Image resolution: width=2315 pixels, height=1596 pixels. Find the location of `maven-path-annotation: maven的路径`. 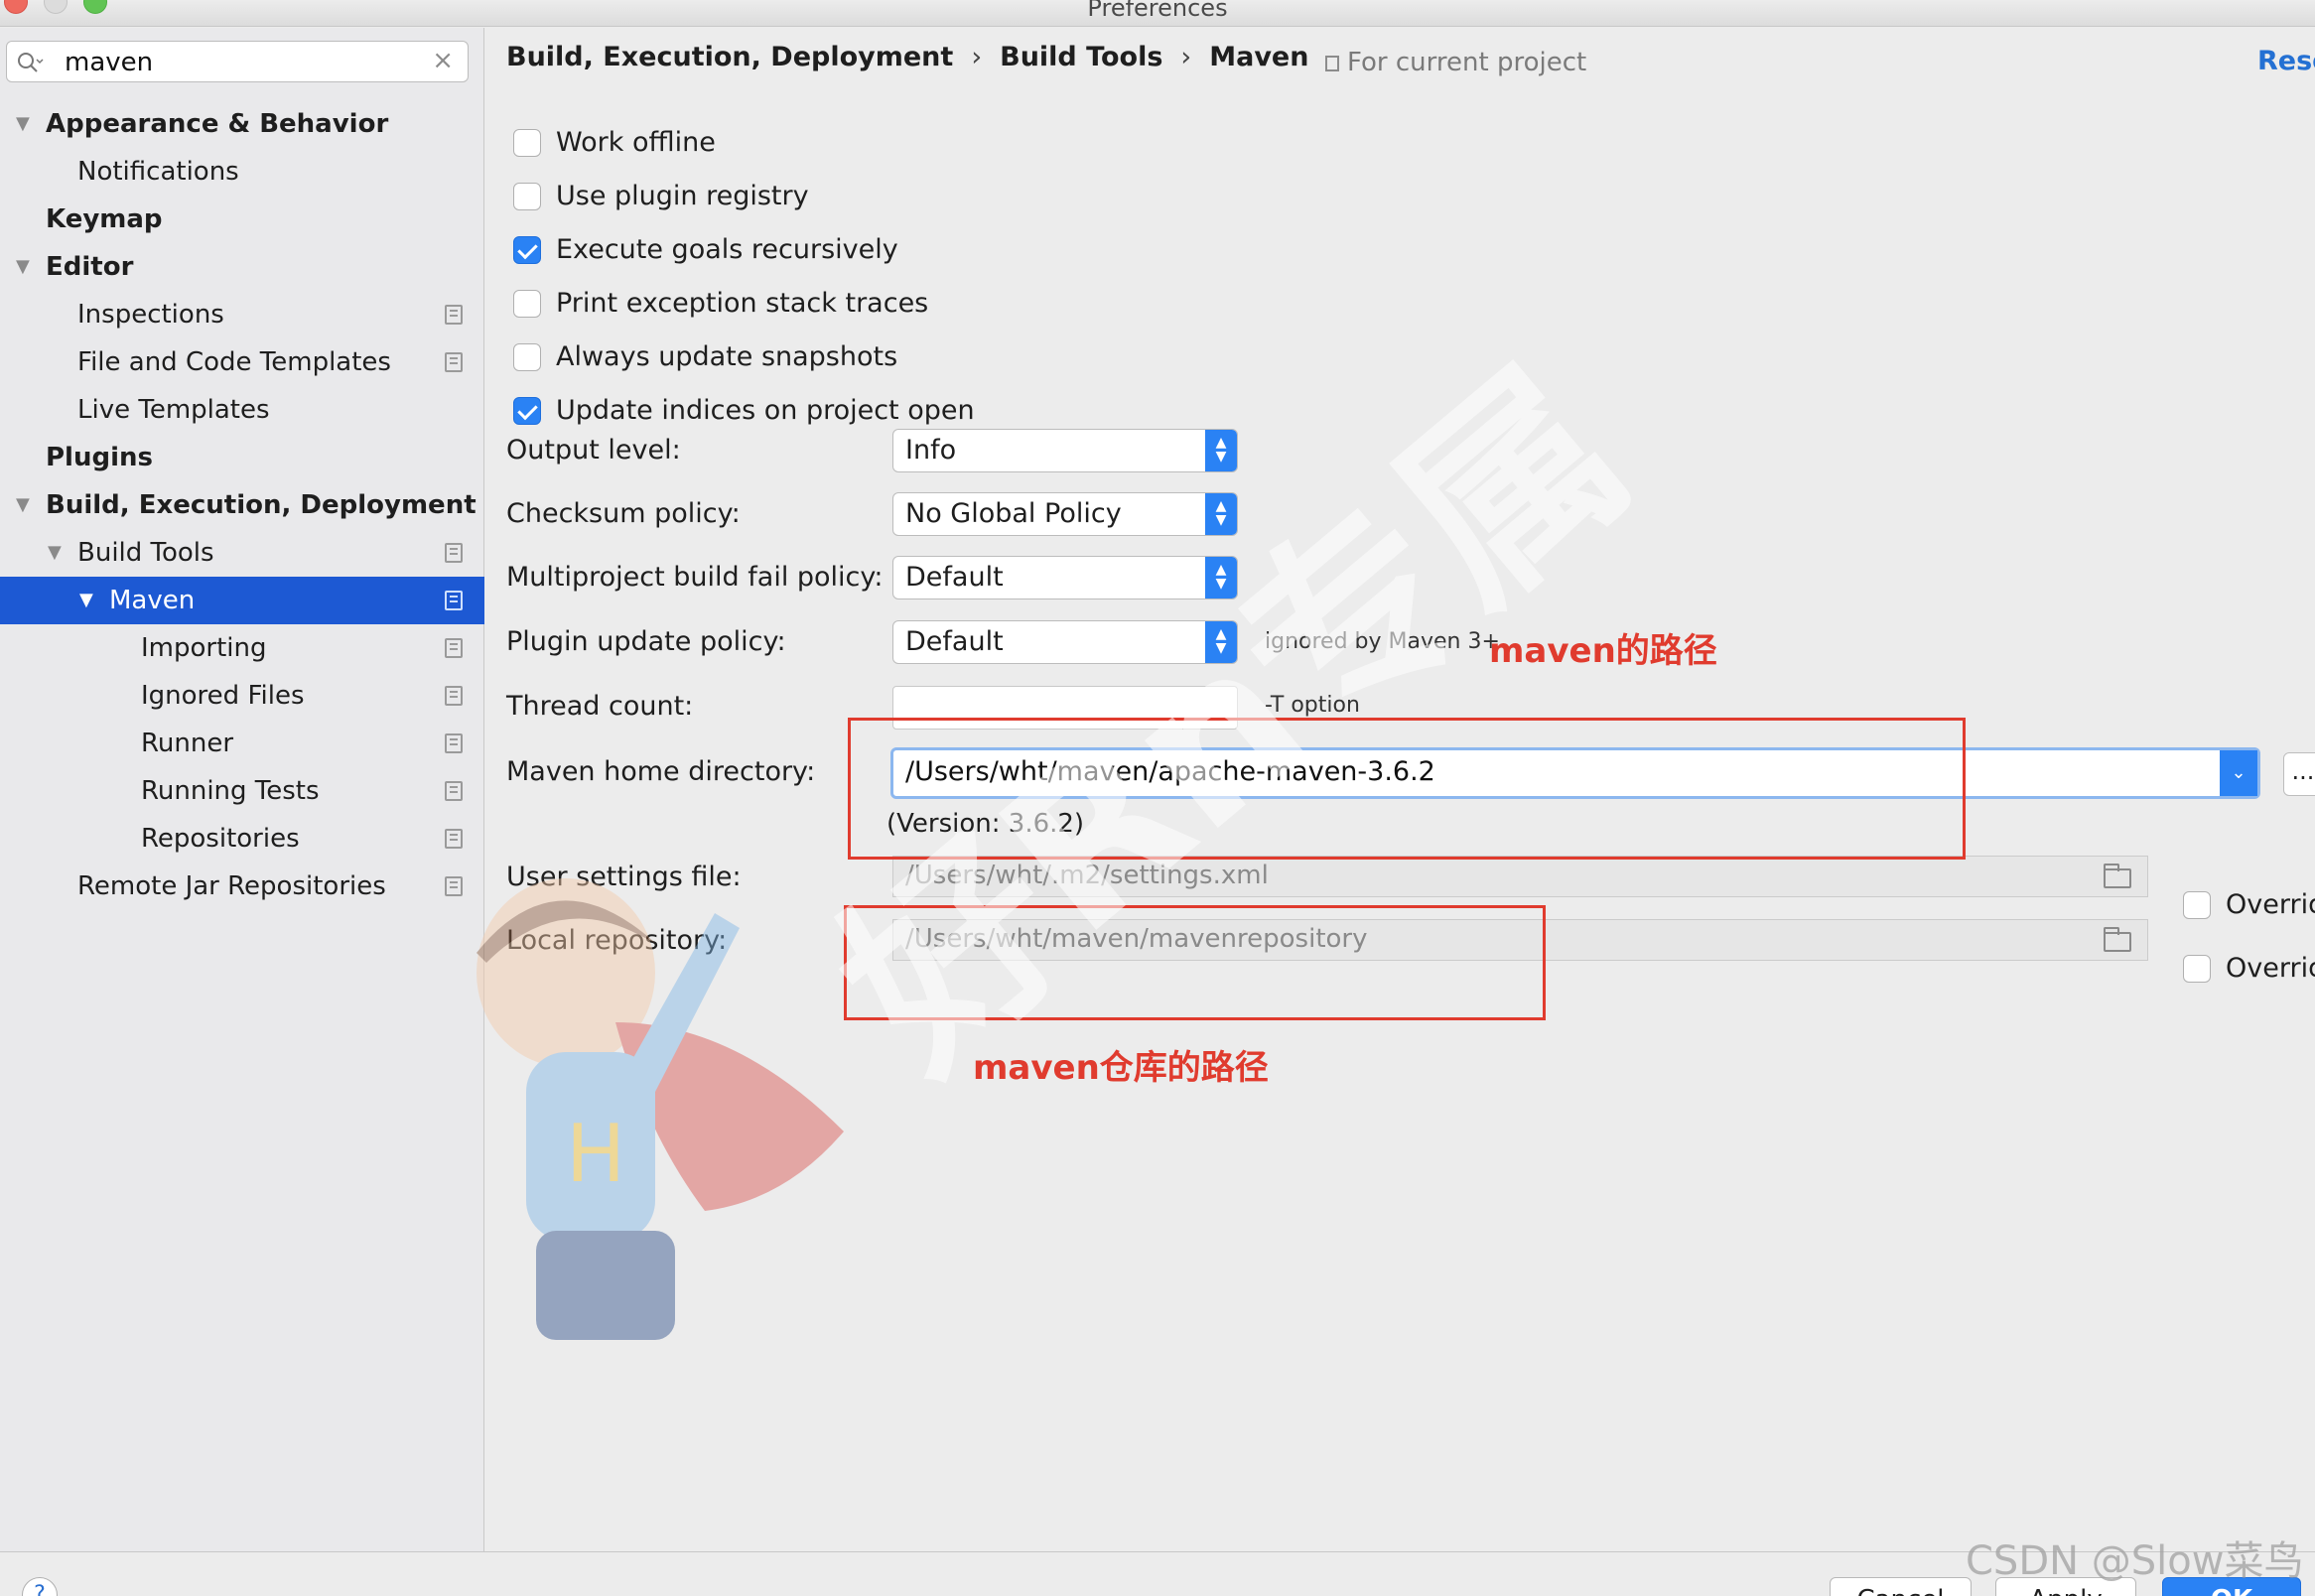

maven-path-annotation: maven的路径 is located at coordinates (1603, 651).